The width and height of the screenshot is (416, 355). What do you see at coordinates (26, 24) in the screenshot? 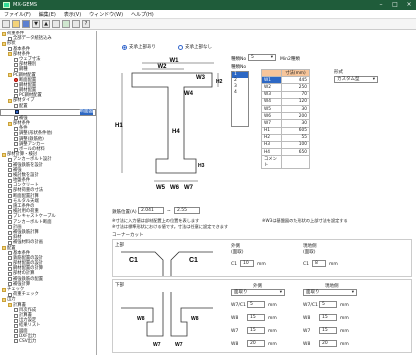
I see `save-icon` at bounding box center [26, 24].